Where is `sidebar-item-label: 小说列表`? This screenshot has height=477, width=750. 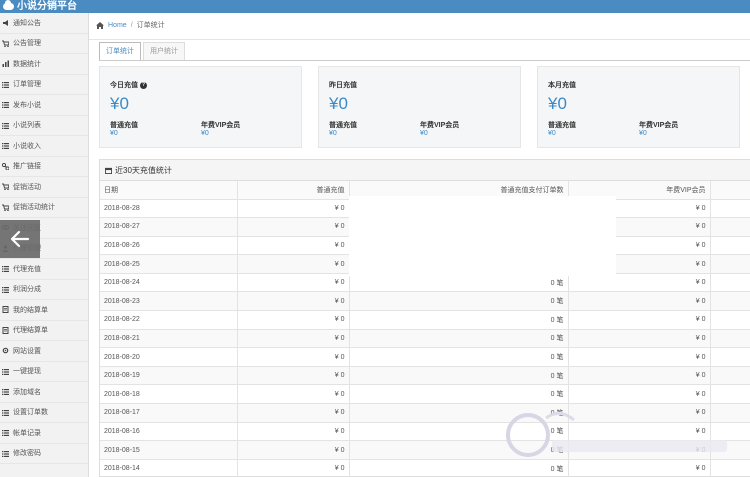
sidebar-item-label: 小说列表 is located at coordinates (27, 126).